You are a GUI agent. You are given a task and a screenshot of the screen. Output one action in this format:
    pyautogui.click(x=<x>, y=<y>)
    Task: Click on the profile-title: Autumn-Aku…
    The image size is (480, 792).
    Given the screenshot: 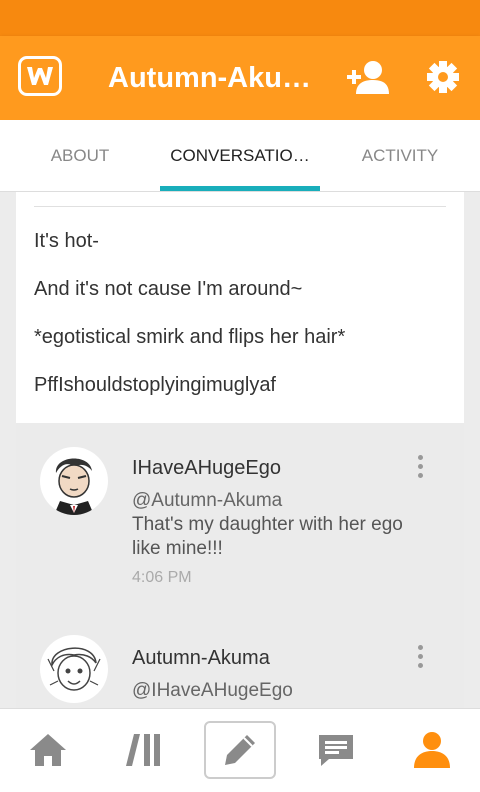 What is the action you would take?
    pyautogui.click(x=209, y=78)
    